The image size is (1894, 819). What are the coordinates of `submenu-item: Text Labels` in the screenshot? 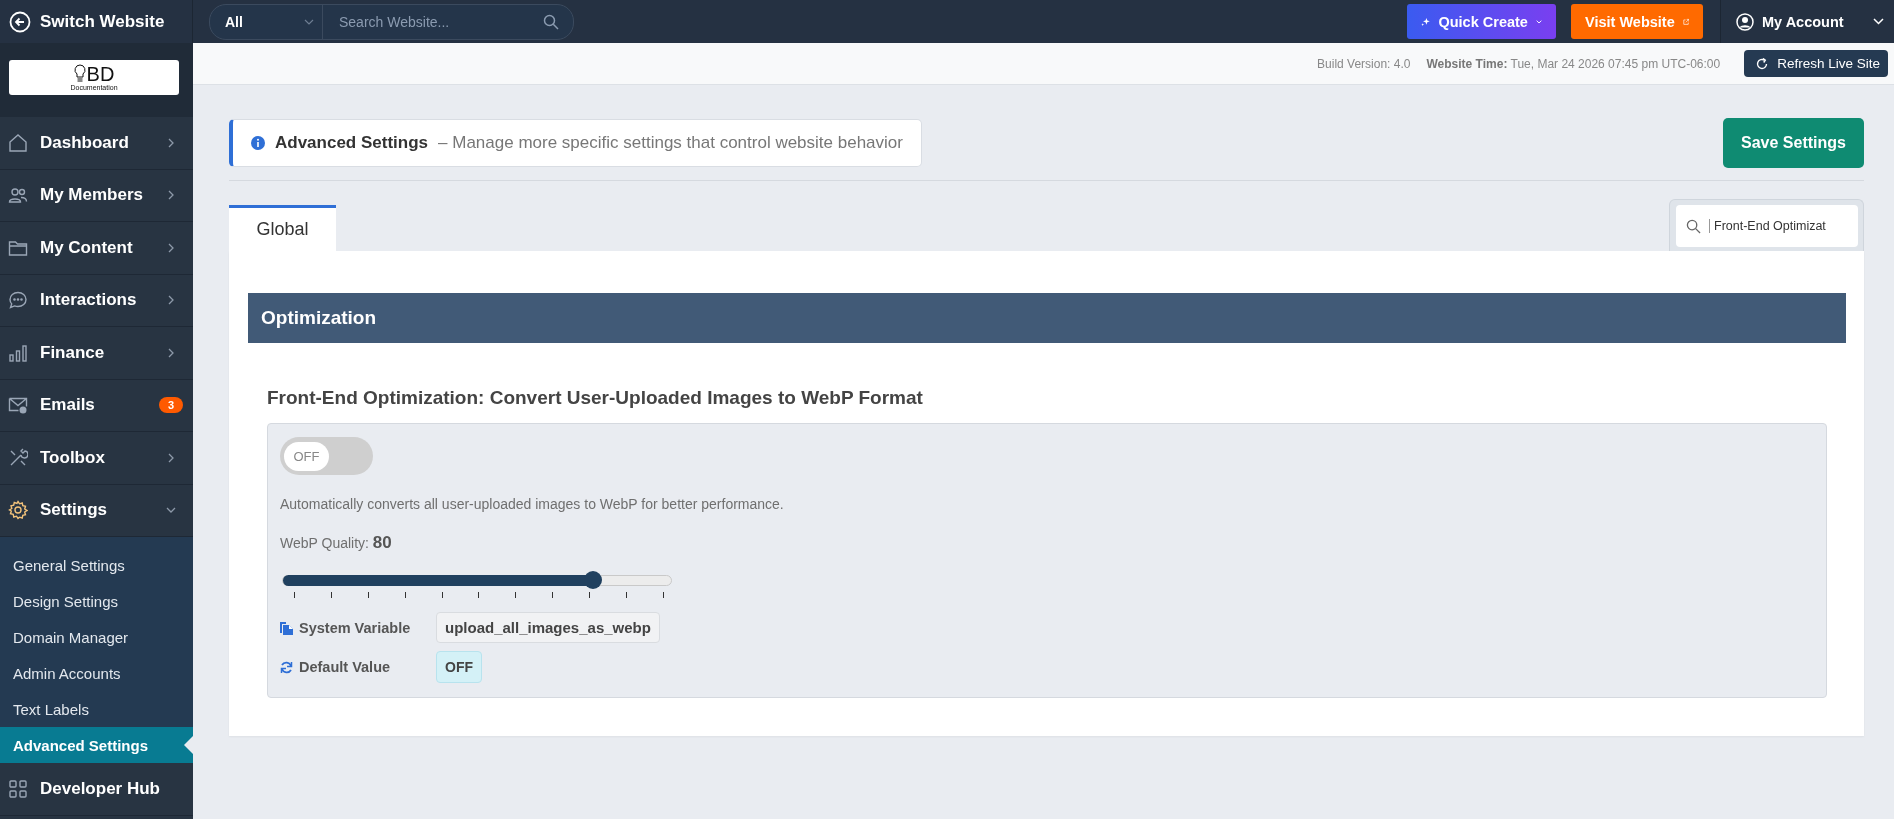 It's located at (96, 709).